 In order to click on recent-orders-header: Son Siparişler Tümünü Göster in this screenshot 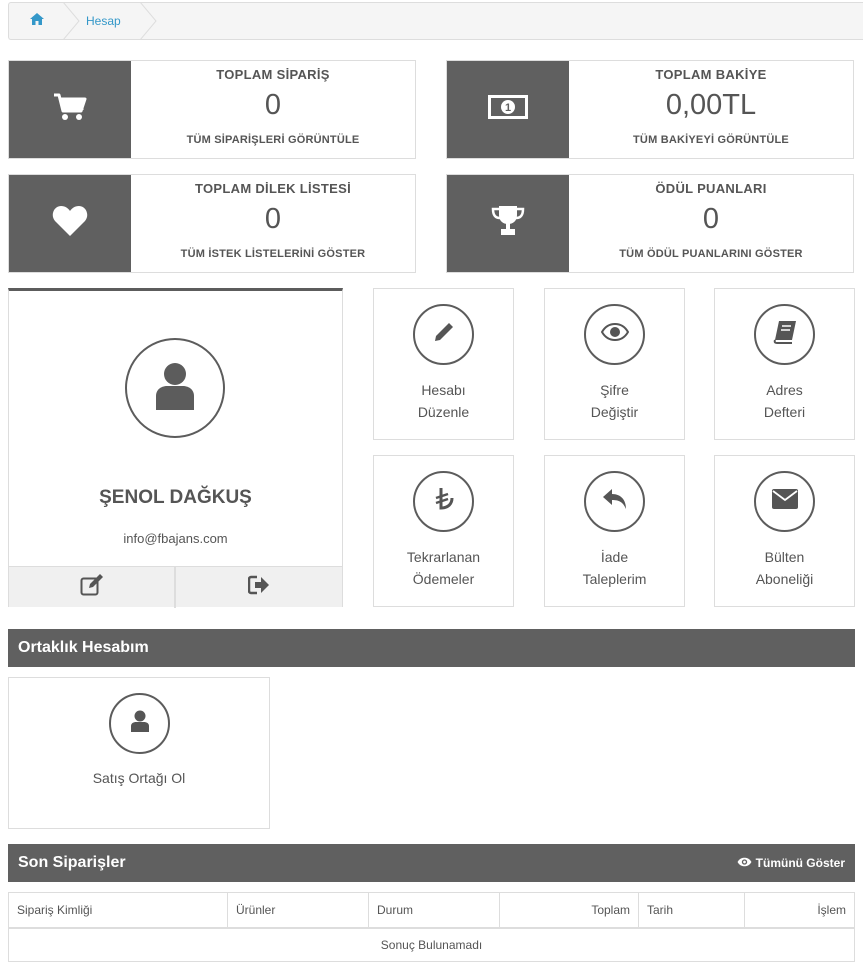, I will do `click(431, 863)`.